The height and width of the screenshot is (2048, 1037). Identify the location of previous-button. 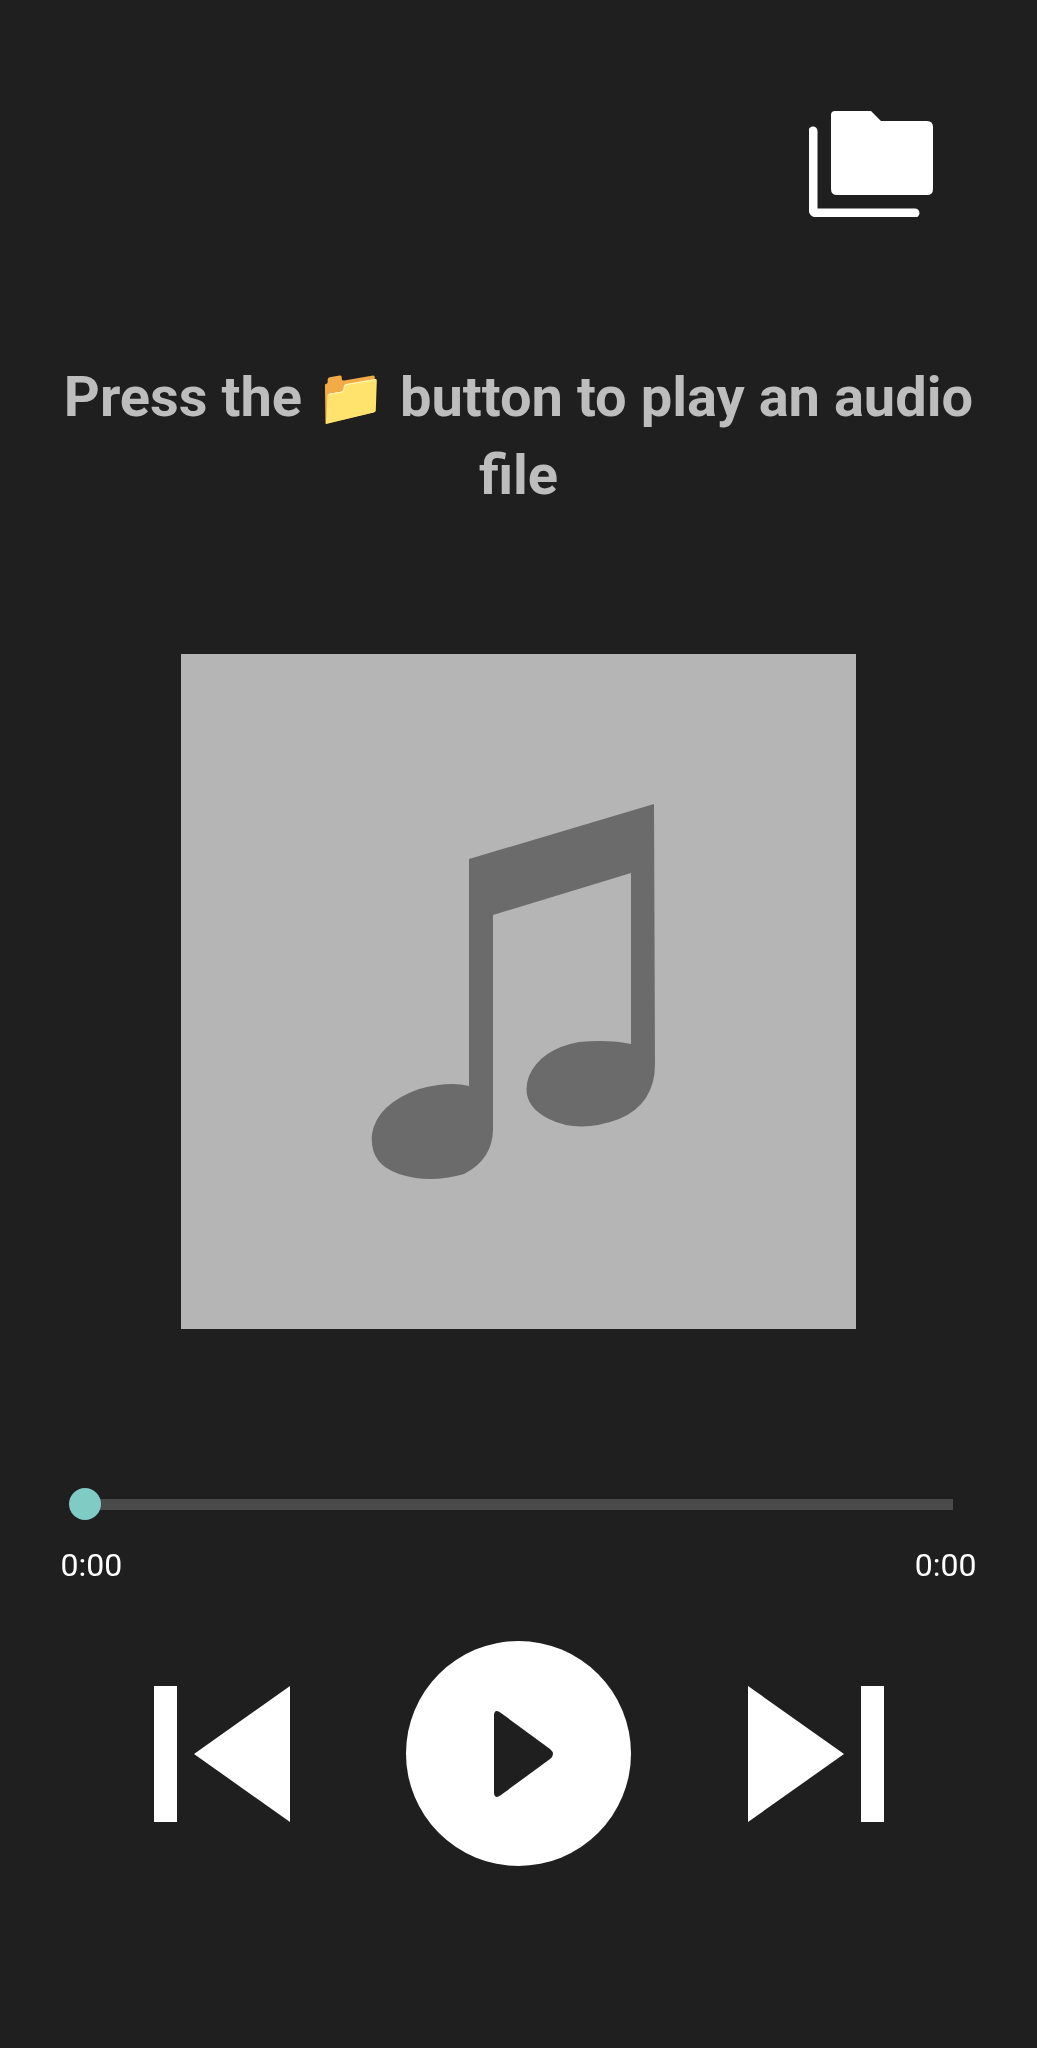
(221, 1753).